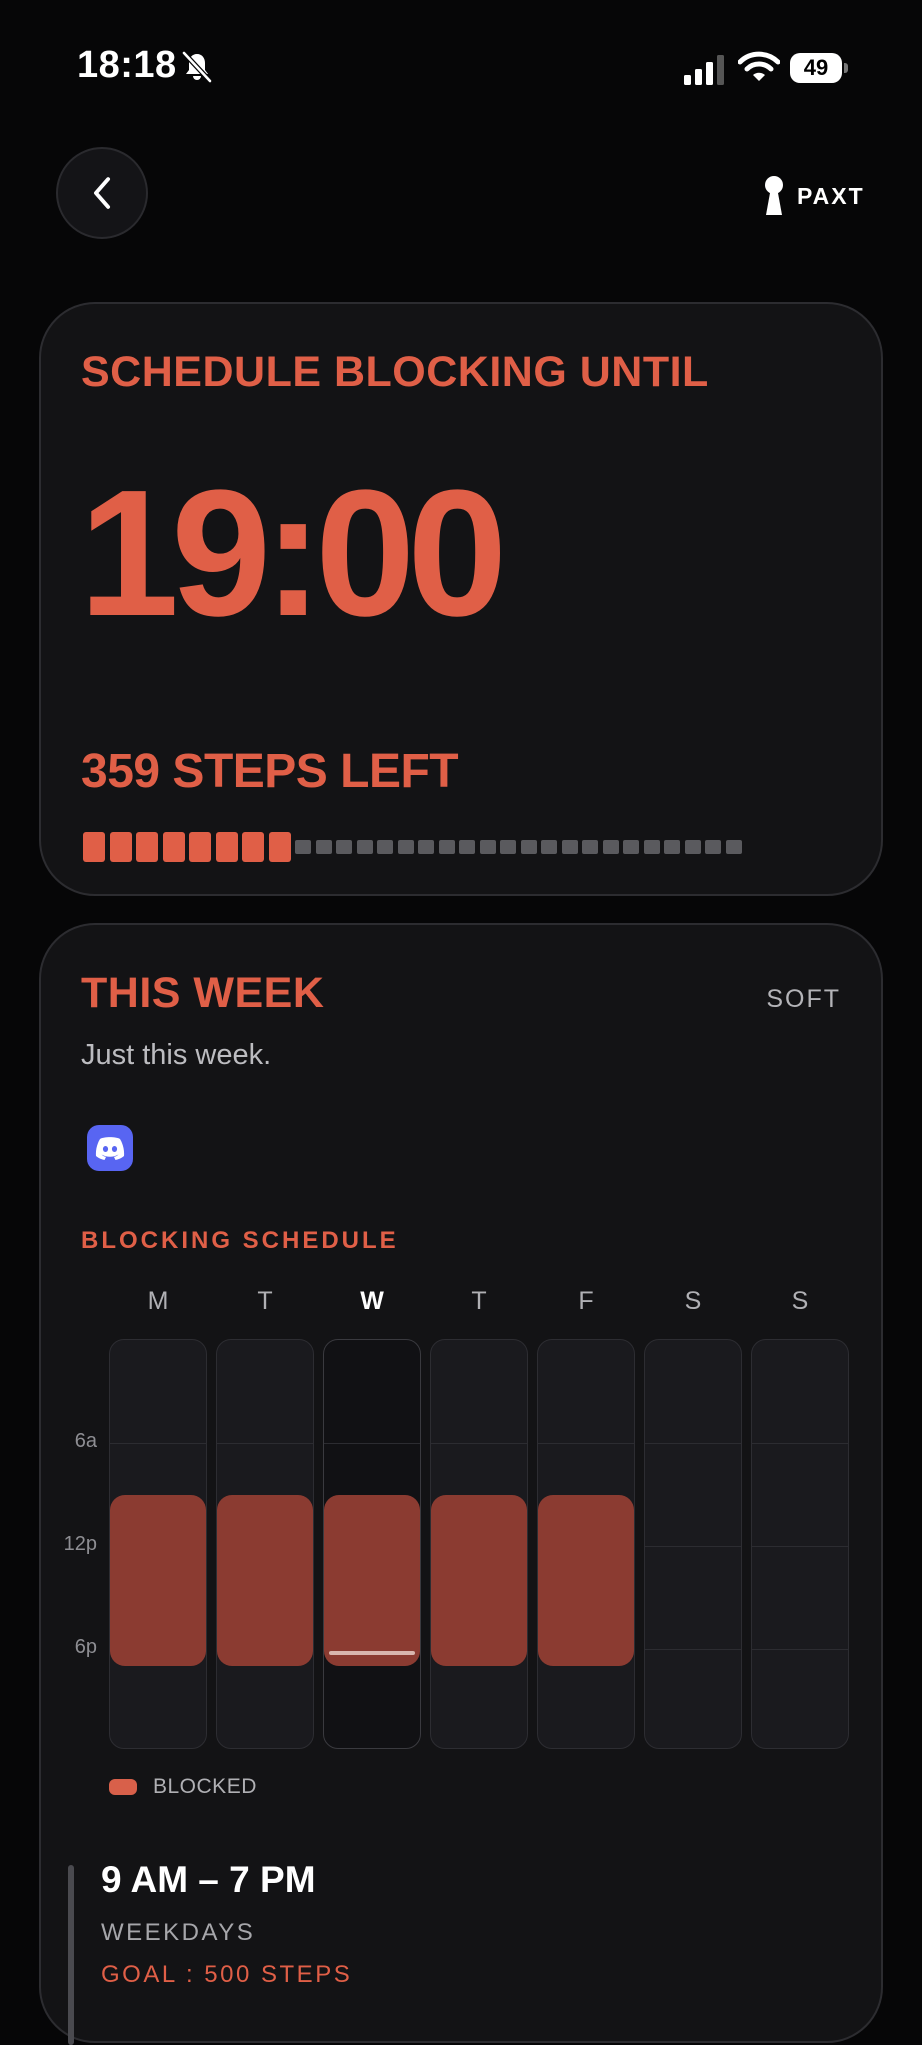 The height and width of the screenshot is (2045, 922). Describe the element at coordinates (586, 1301) in the screenshot. I see `day-label: F` at that location.